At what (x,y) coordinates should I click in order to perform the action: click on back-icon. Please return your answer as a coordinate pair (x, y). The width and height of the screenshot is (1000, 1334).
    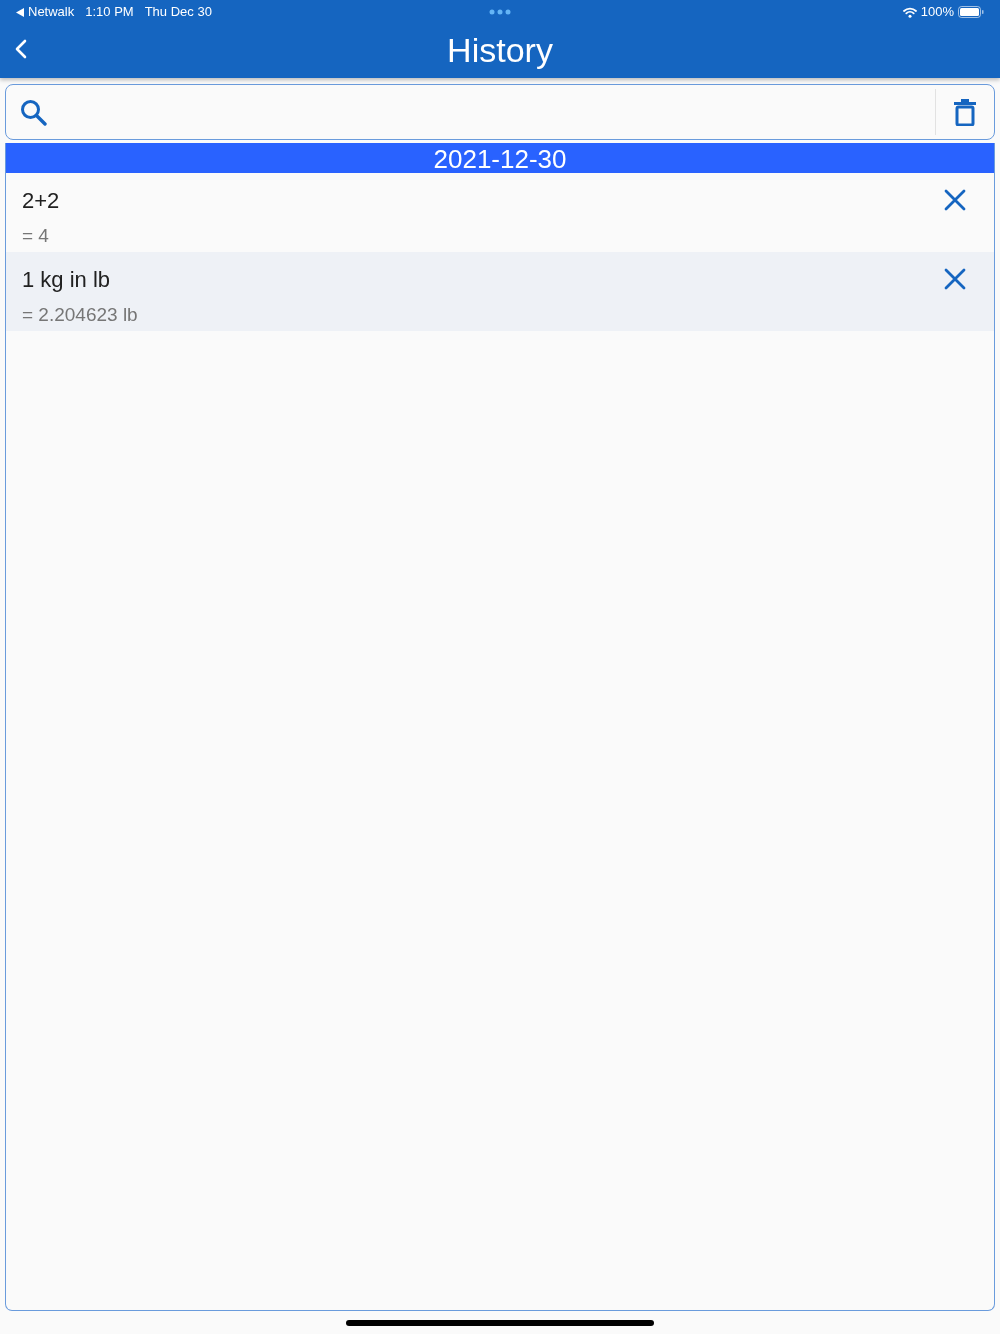
    Looking at the image, I should click on (21, 49).